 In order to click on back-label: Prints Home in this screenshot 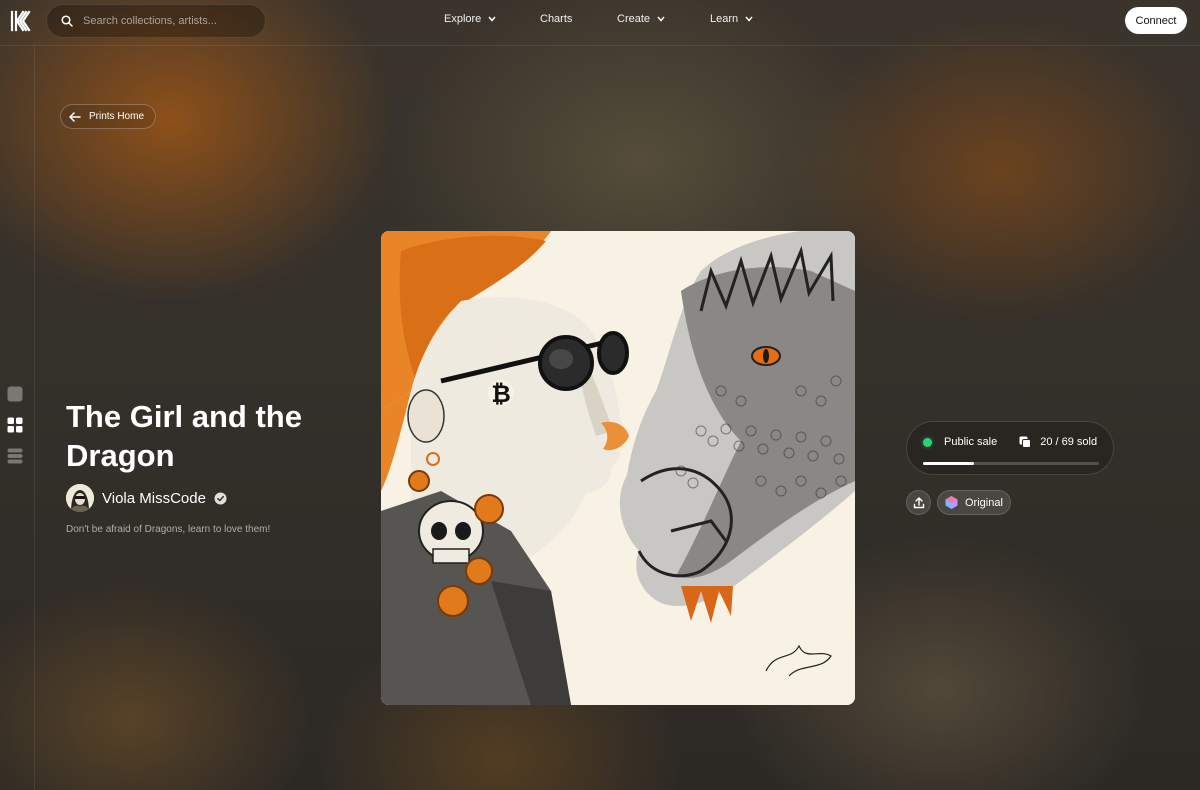, I will do `click(117, 116)`.